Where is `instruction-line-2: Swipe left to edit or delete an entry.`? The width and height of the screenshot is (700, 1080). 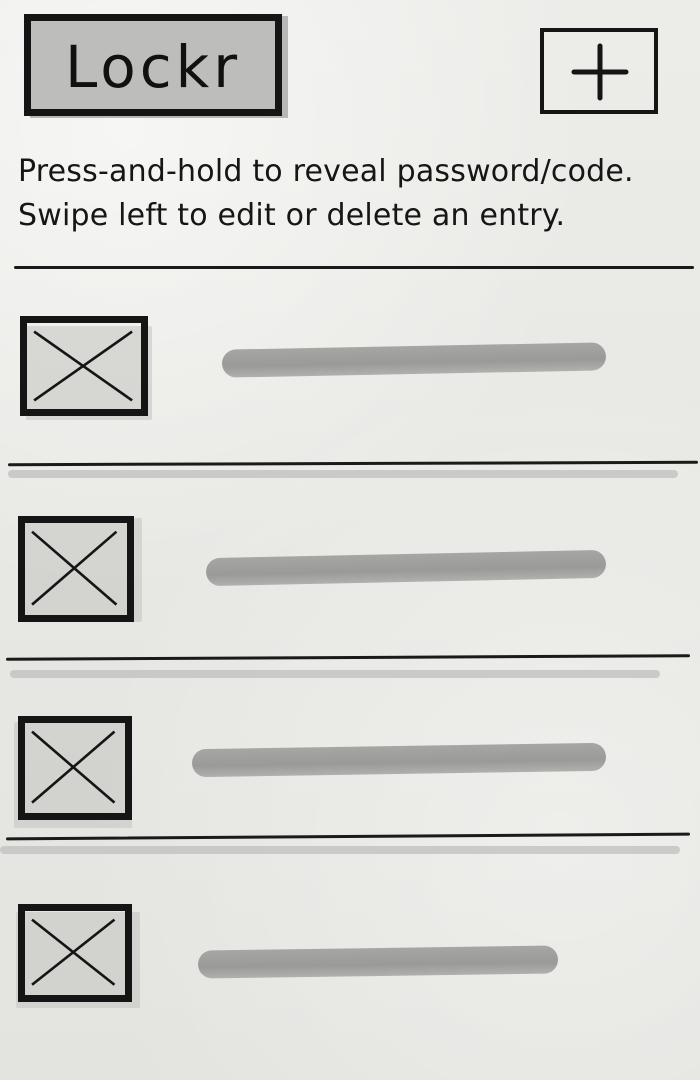
instruction-line-2: Swipe left to edit or delete an entry. is located at coordinates (292, 215).